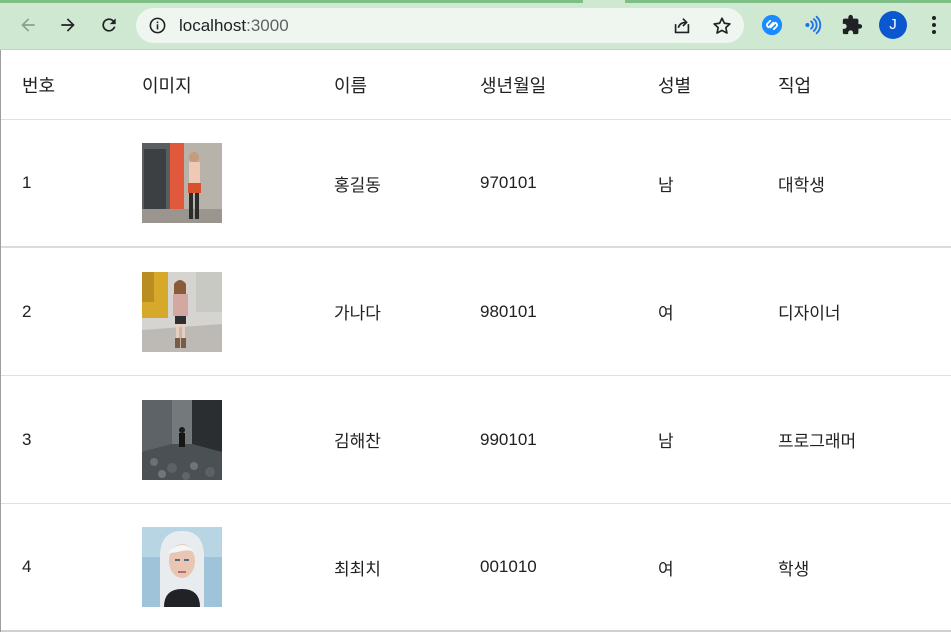 The image size is (951, 635). I want to click on row-job: 대학생, so click(801, 185).